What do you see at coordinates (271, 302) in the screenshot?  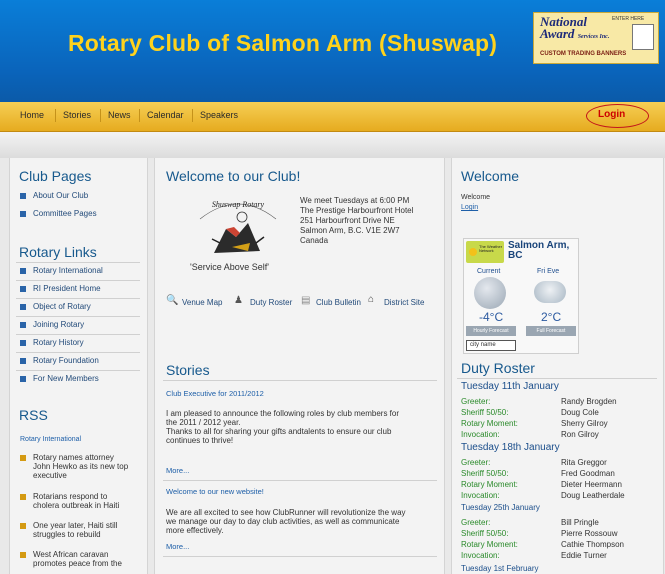 I see `duty-roster-link: Duty Roster` at bounding box center [271, 302].